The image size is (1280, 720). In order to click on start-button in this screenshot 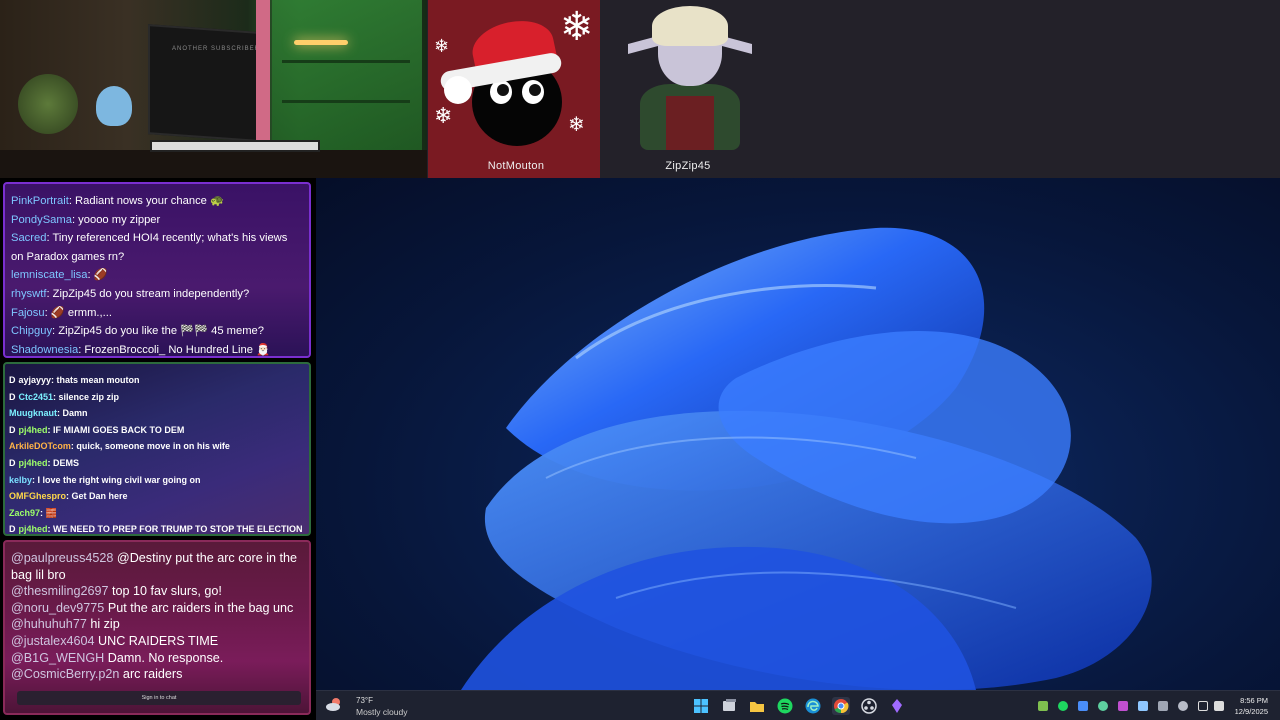, I will do `click(701, 706)`.